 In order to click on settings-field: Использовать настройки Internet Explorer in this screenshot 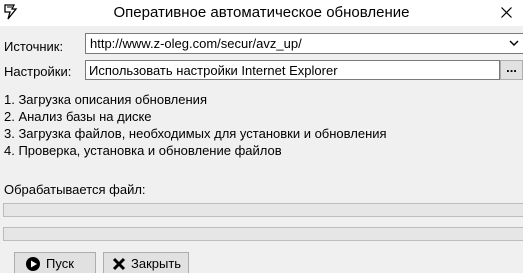, I will do `click(292, 70)`.